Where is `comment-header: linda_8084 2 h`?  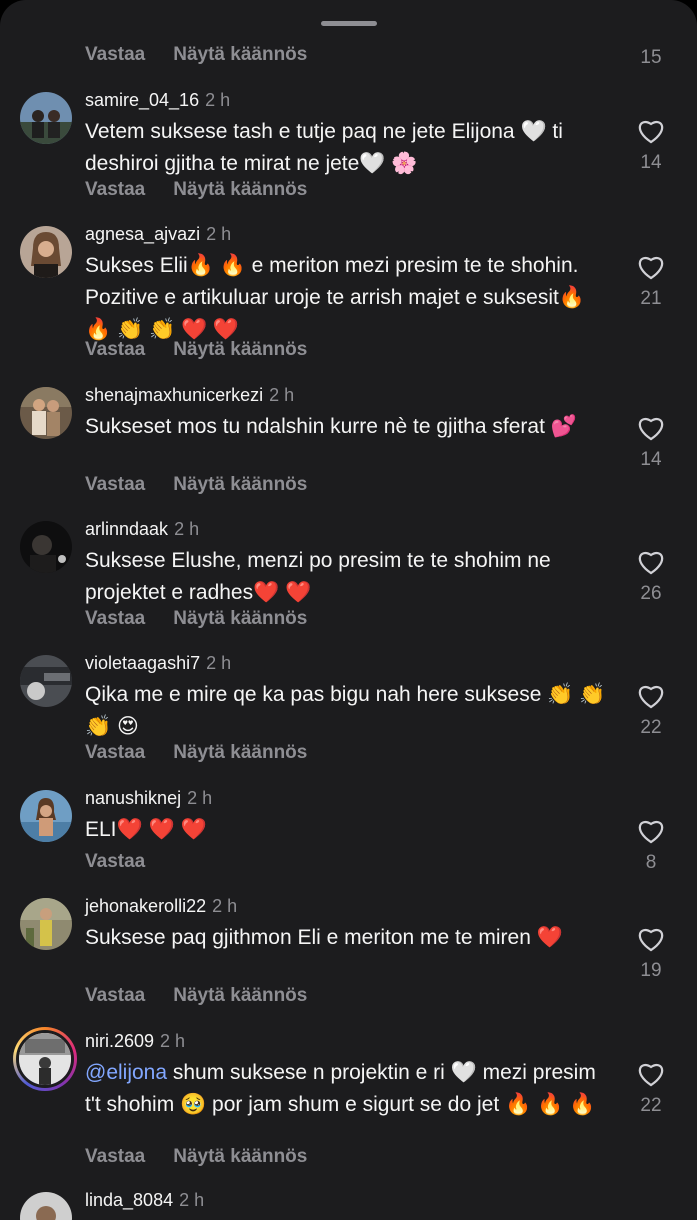
comment-header: linda_8084 2 h is located at coordinates (144, 1200).